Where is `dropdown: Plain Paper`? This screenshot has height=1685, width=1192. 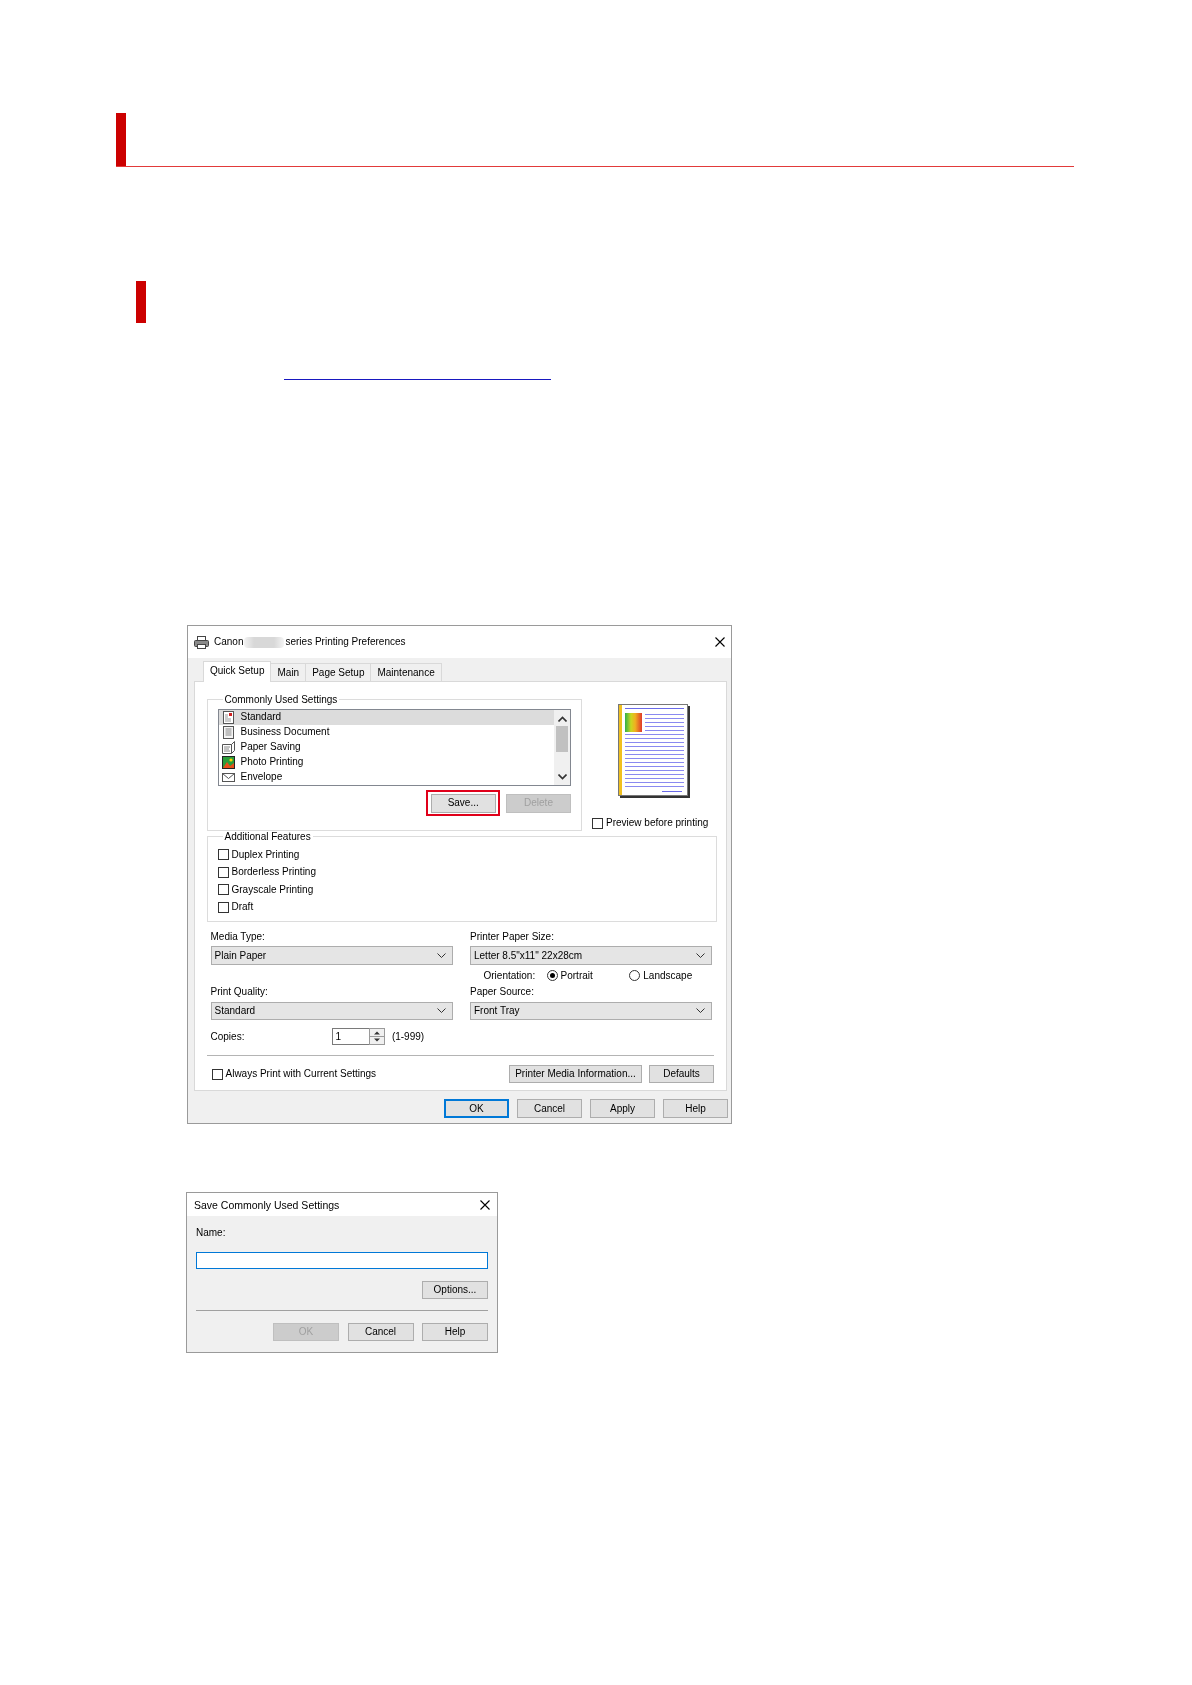
dropdown: Plain Paper is located at coordinates (331, 955).